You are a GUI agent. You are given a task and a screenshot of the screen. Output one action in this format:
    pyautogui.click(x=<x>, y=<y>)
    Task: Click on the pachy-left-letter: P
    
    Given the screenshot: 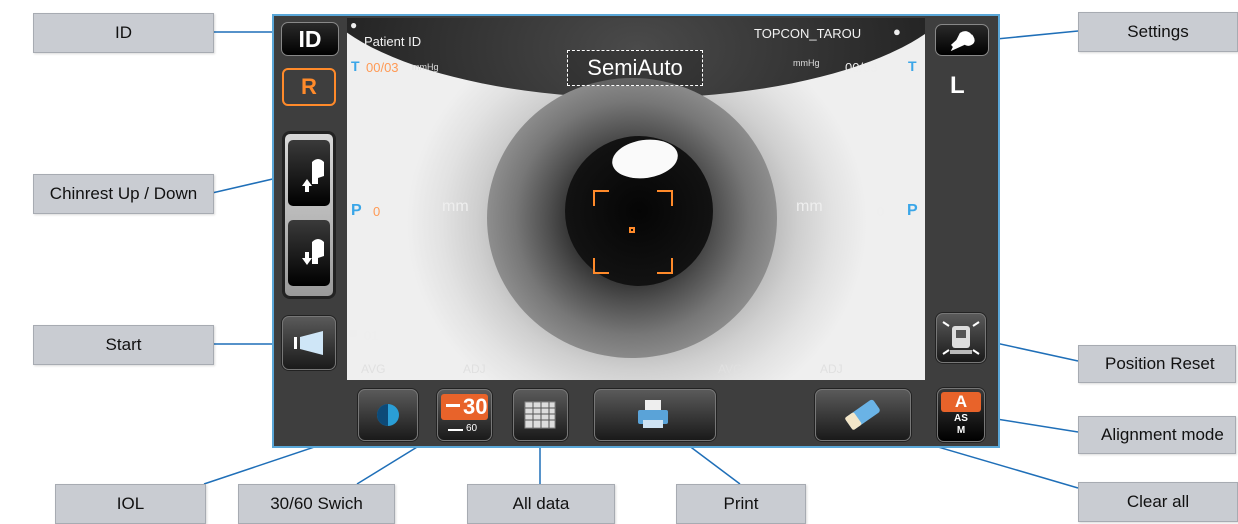 What is the action you would take?
    pyautogui.click(x=356, y=210)
    